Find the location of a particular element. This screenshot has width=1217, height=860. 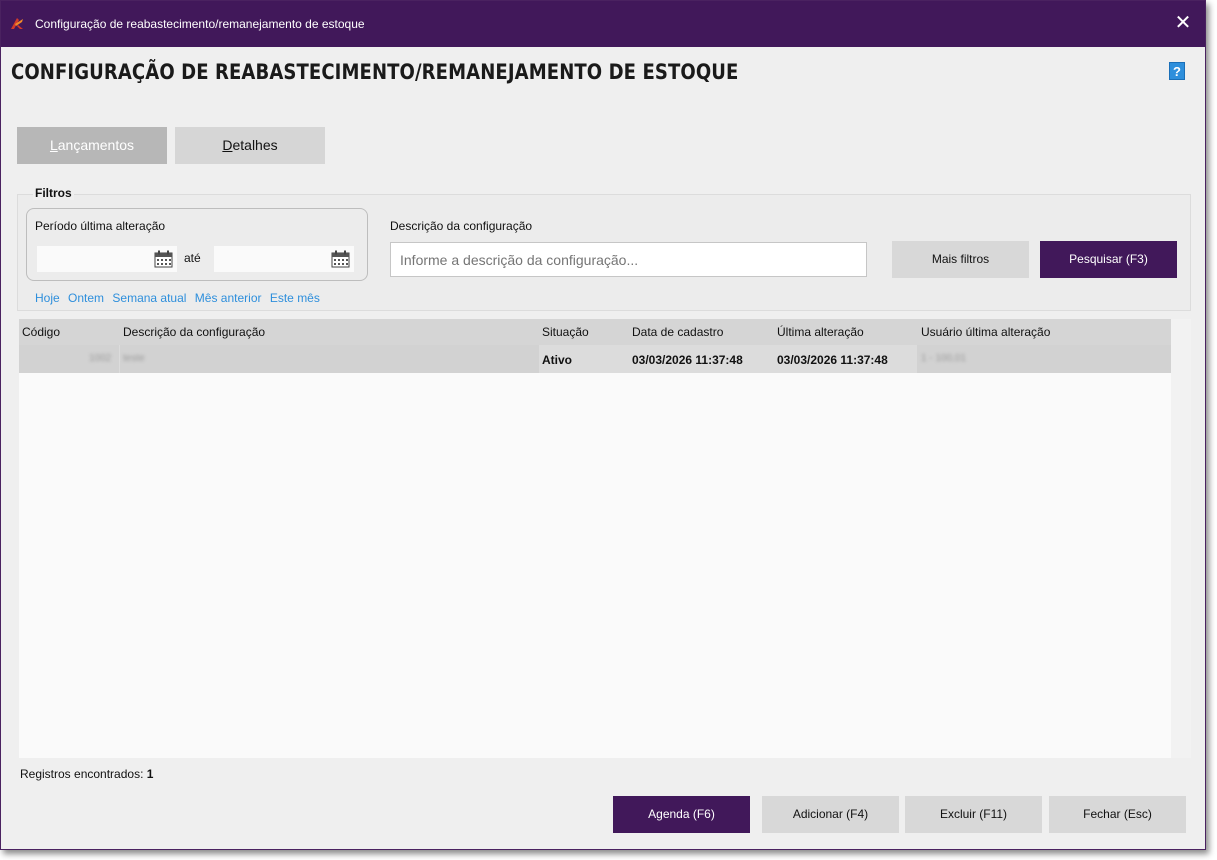

records-count: 1 is located at coordinates (150, 774).